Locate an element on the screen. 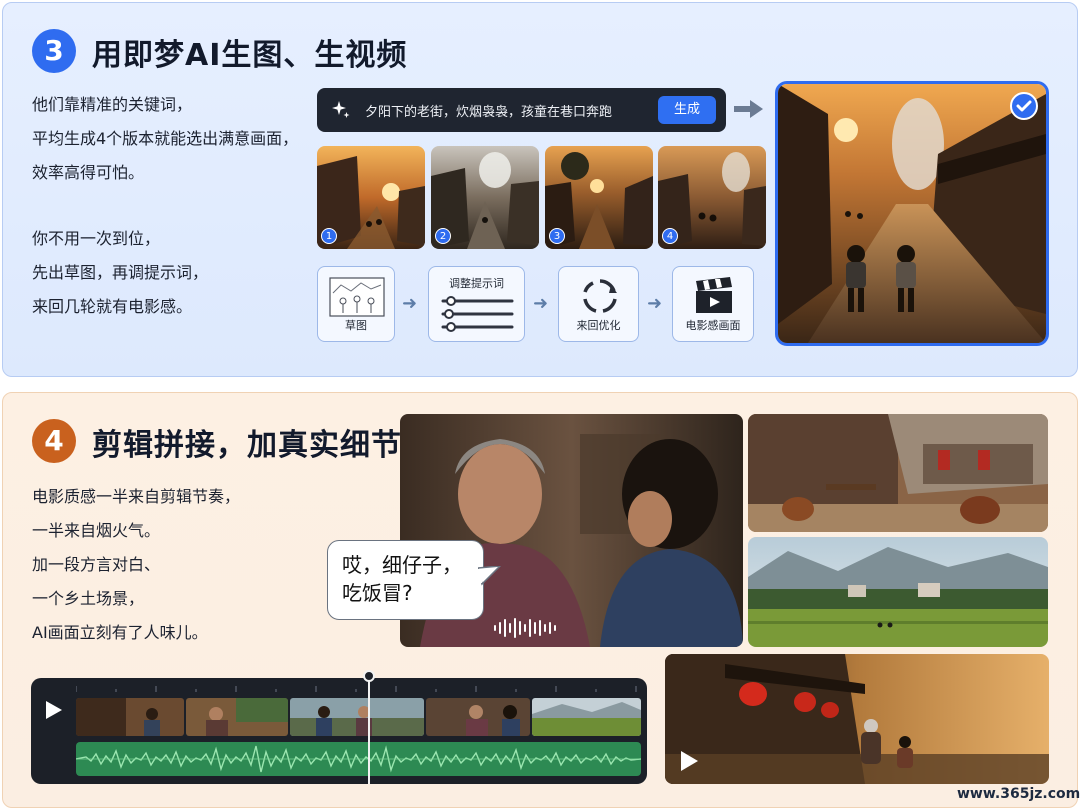  thumbnail-3: 3 is located at coordinates (599, 197).